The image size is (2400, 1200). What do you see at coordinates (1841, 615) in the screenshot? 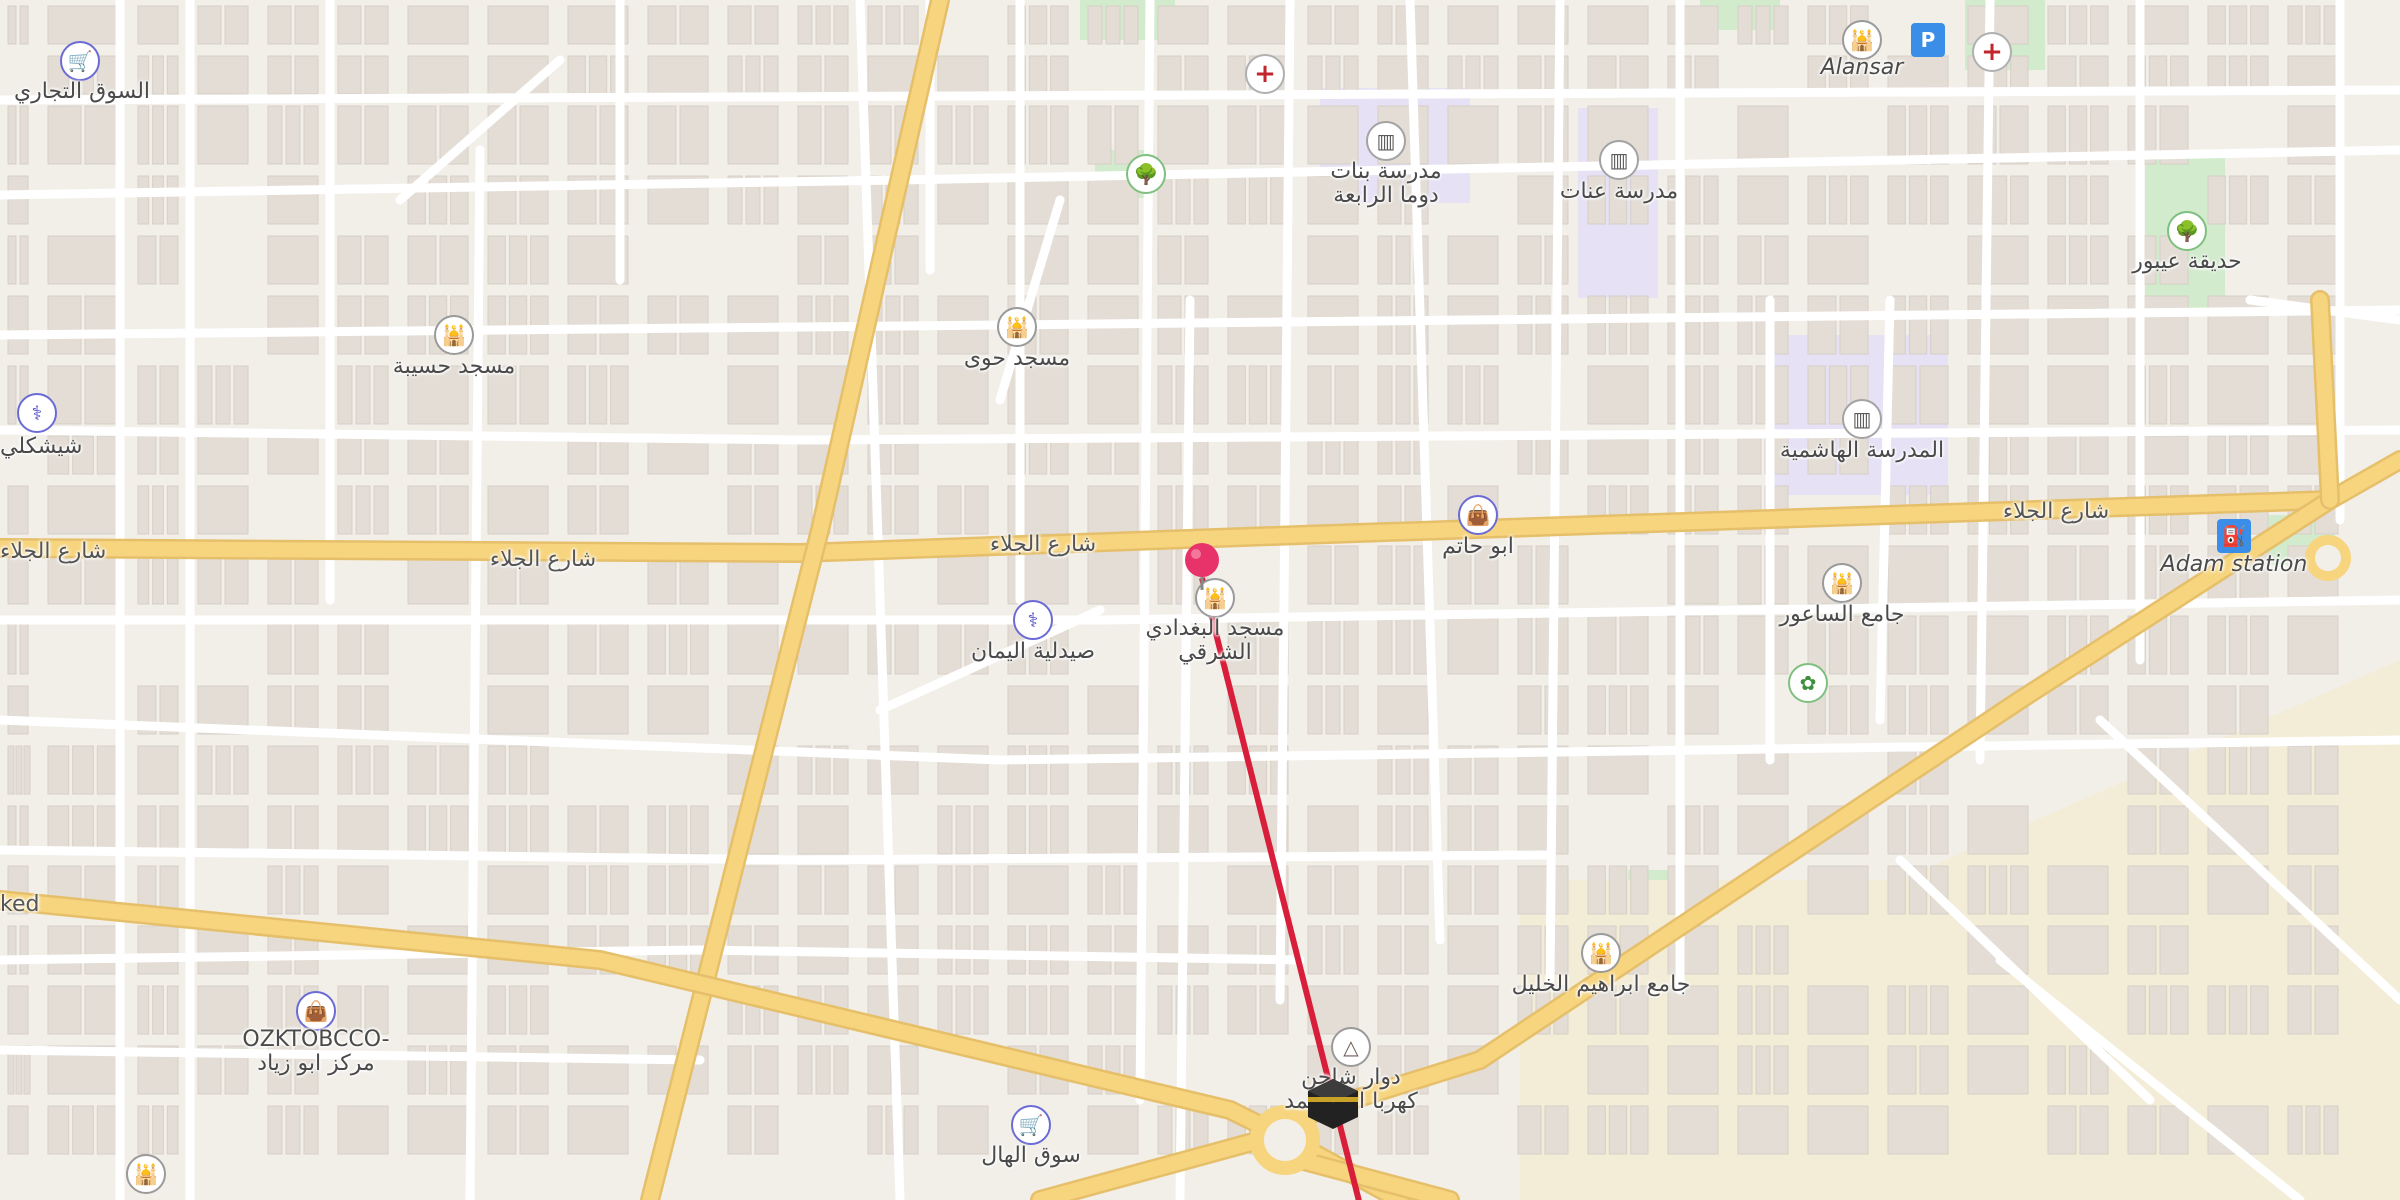
I see `place-label: جامع الساعور` at bounding box center [1841, 615].